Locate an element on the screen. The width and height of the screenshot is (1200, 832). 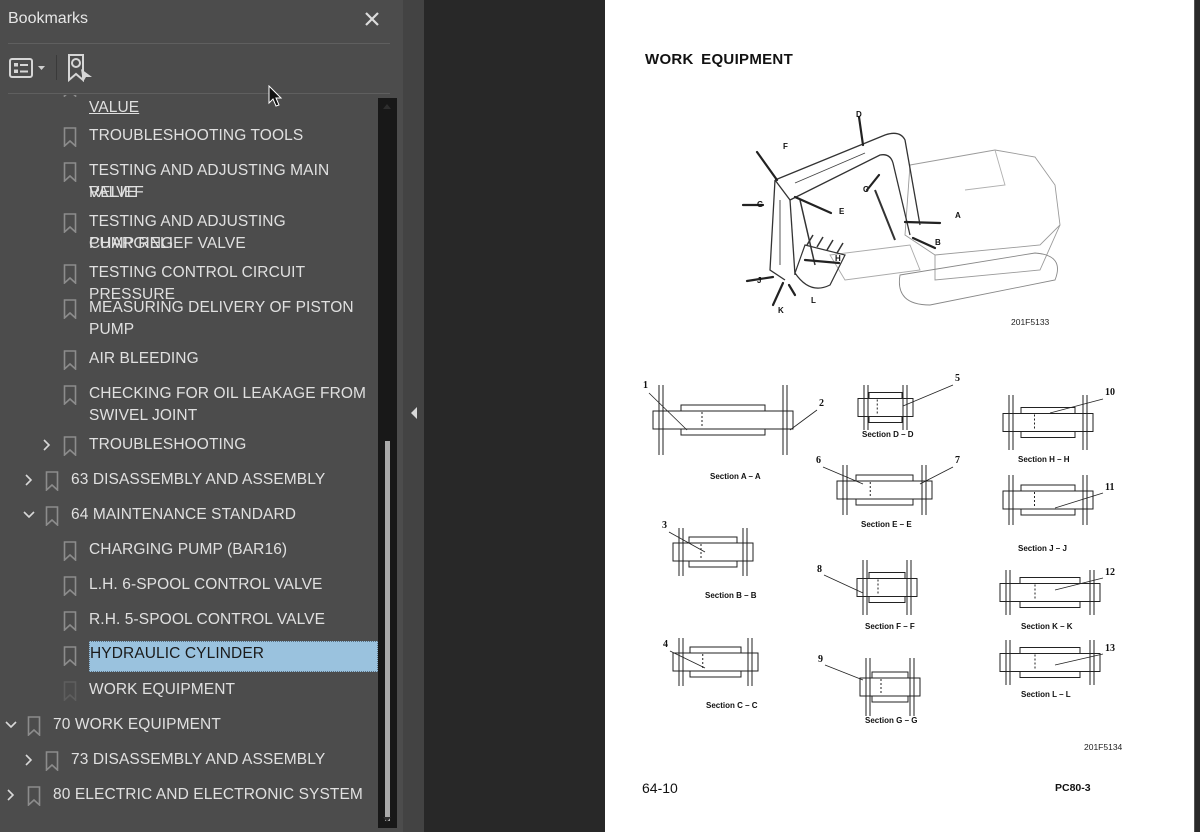
bookmarks-toolbar is located at coordinates (201, 69).